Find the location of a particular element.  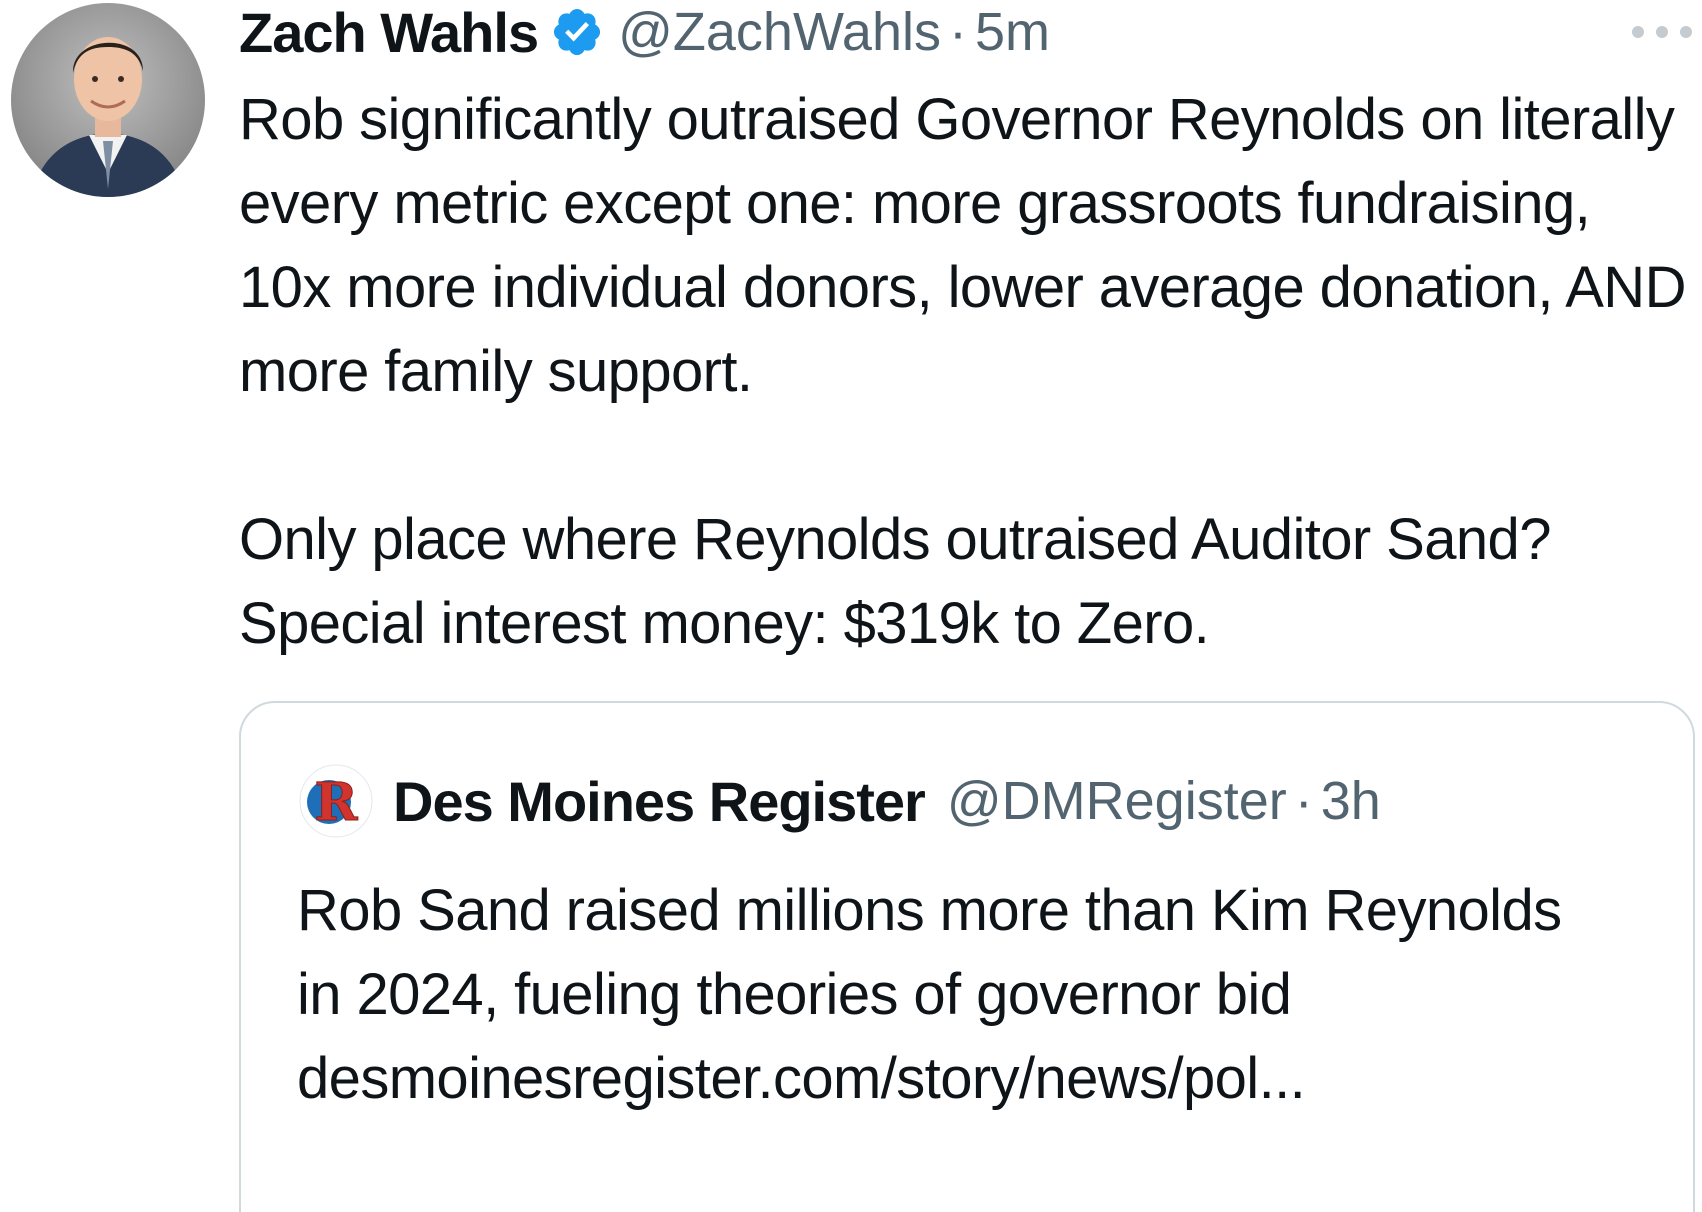

quoted-tweet-timestamp: 3h is located at coordinates (1351, 801).